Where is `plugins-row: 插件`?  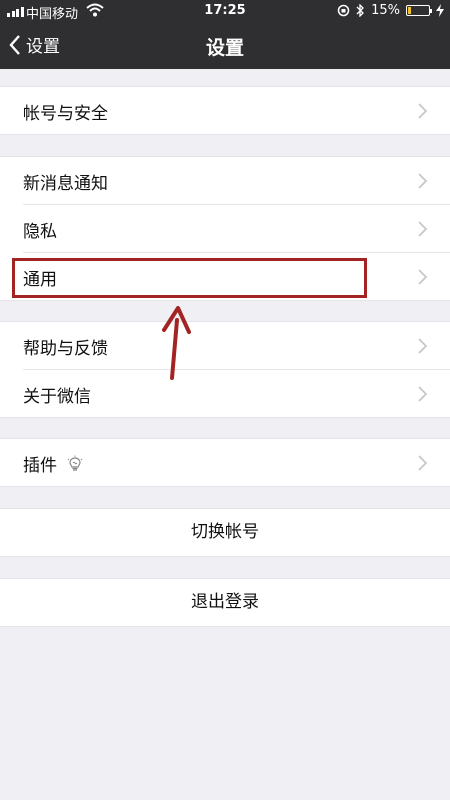
plugins-row: 插件 is located at coordinates (225, 462).